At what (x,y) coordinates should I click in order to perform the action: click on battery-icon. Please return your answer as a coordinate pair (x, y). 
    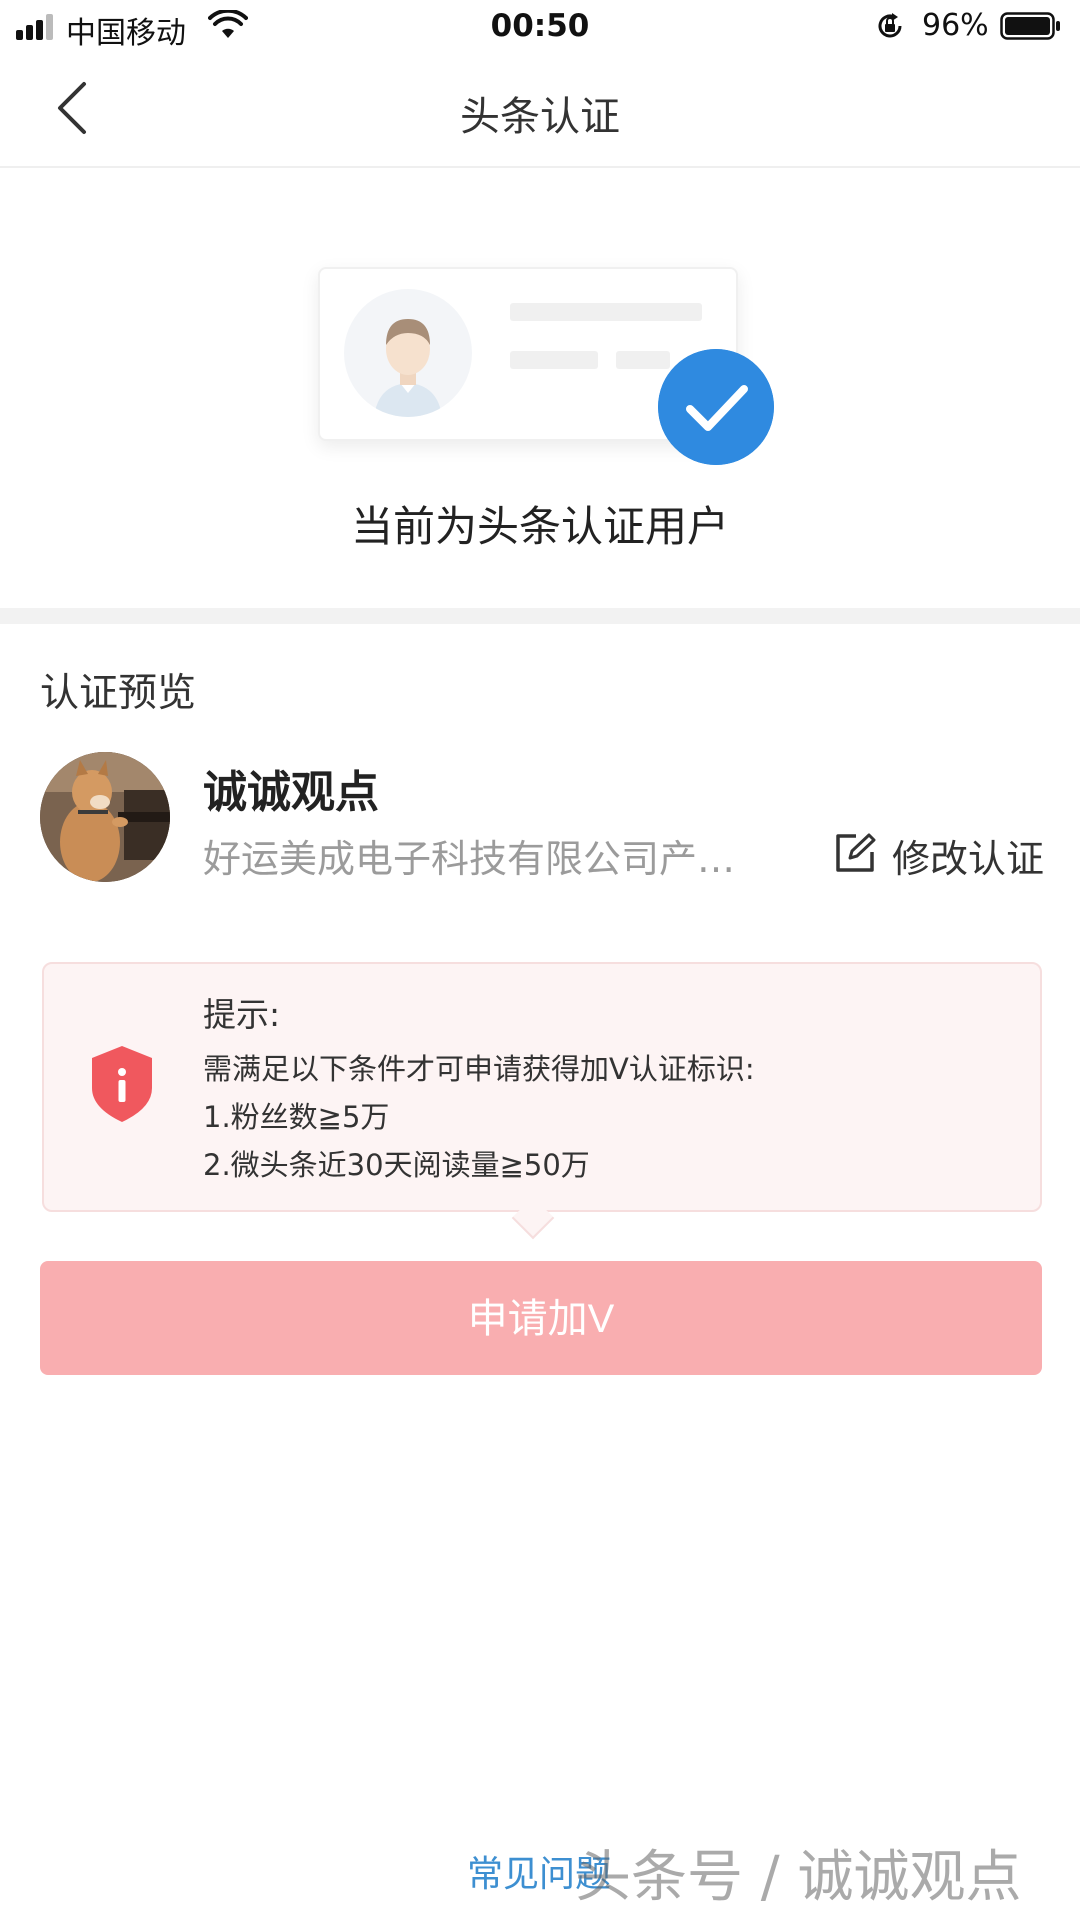
    Looking at the image, I should click on (1030, 26).